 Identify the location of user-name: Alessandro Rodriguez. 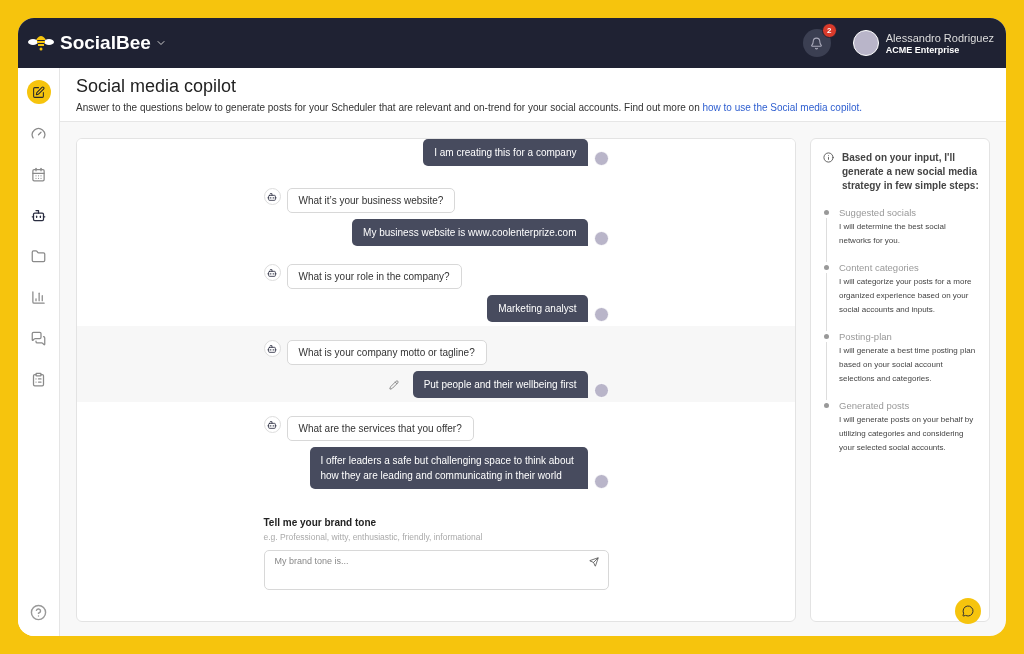
(939, 37).